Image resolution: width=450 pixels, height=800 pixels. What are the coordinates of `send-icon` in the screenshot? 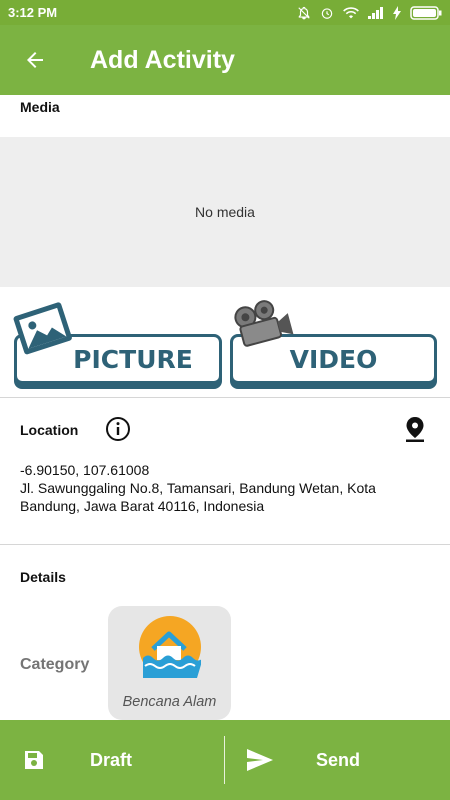 It's located at (260, 760).